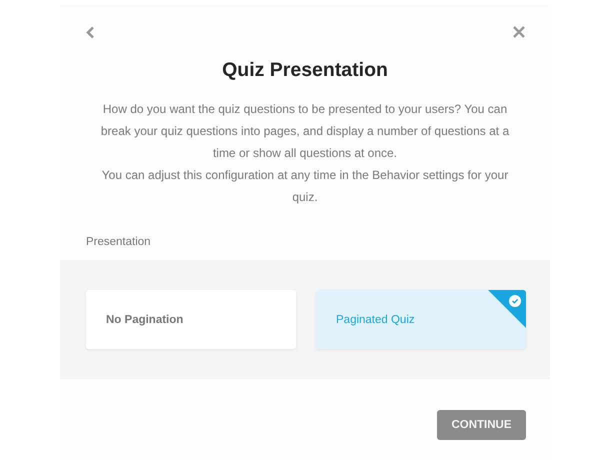 This screenshot has width=610, height=473. Describe the element at coordinates (305, 186) in the screenshot. I see `description: You can adjust this configuration at any time in the Behavior settings for your quiz.` at that location.